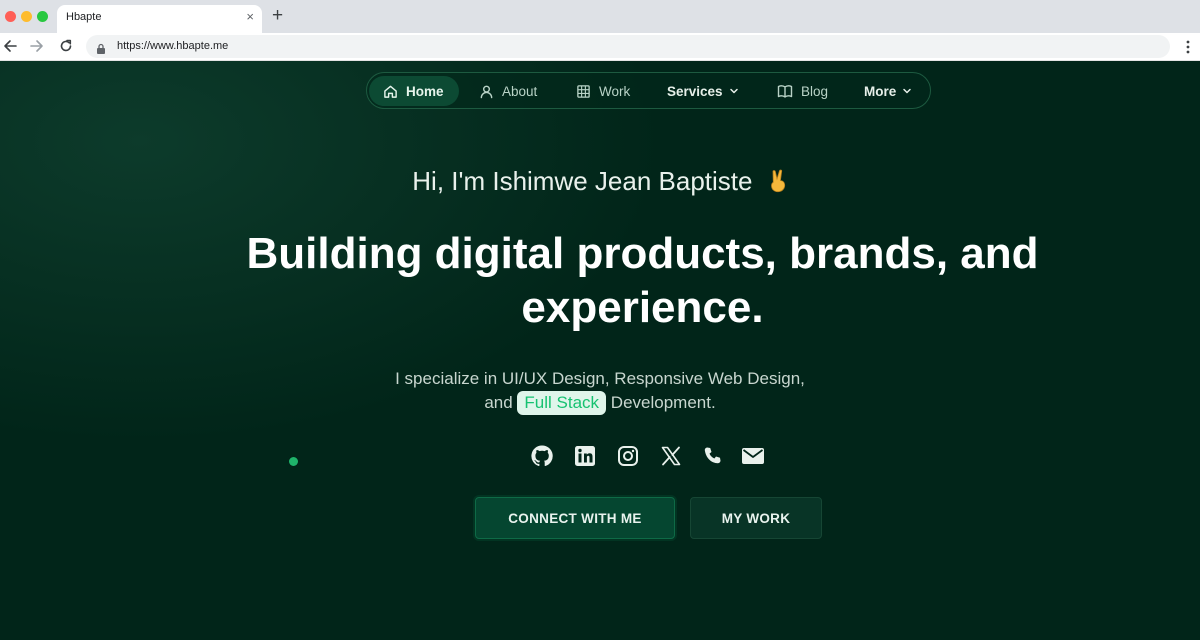 This screenshot has width=1200, height=640. What do you see at coordinates (66, 46) in the screenshot?
I see `reload-icon` at bounding box center [66, 46].